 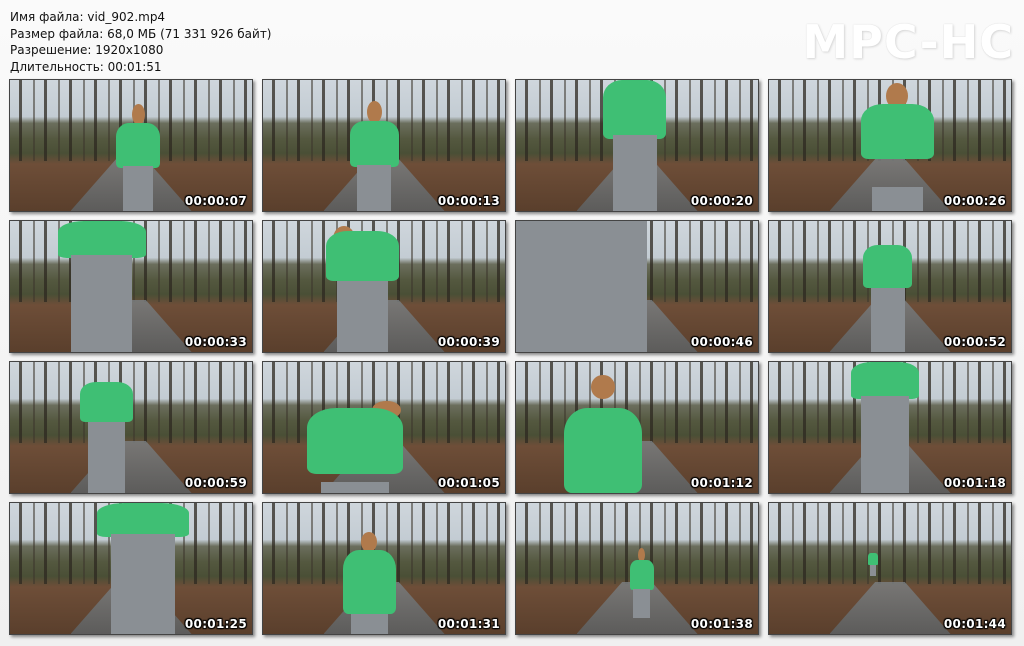 I want to click on thumbnail: 00:00:13, so click(x=384, y=145).